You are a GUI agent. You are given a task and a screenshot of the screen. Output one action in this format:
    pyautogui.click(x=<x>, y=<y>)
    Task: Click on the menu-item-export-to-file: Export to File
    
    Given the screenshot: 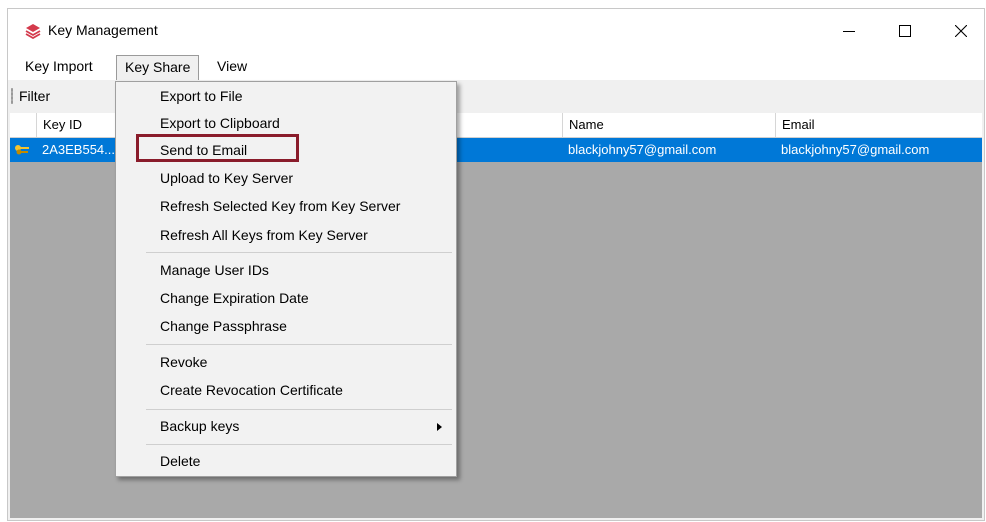 What is the action you would take?
    pyautogui.click(x=201, y=96)
    